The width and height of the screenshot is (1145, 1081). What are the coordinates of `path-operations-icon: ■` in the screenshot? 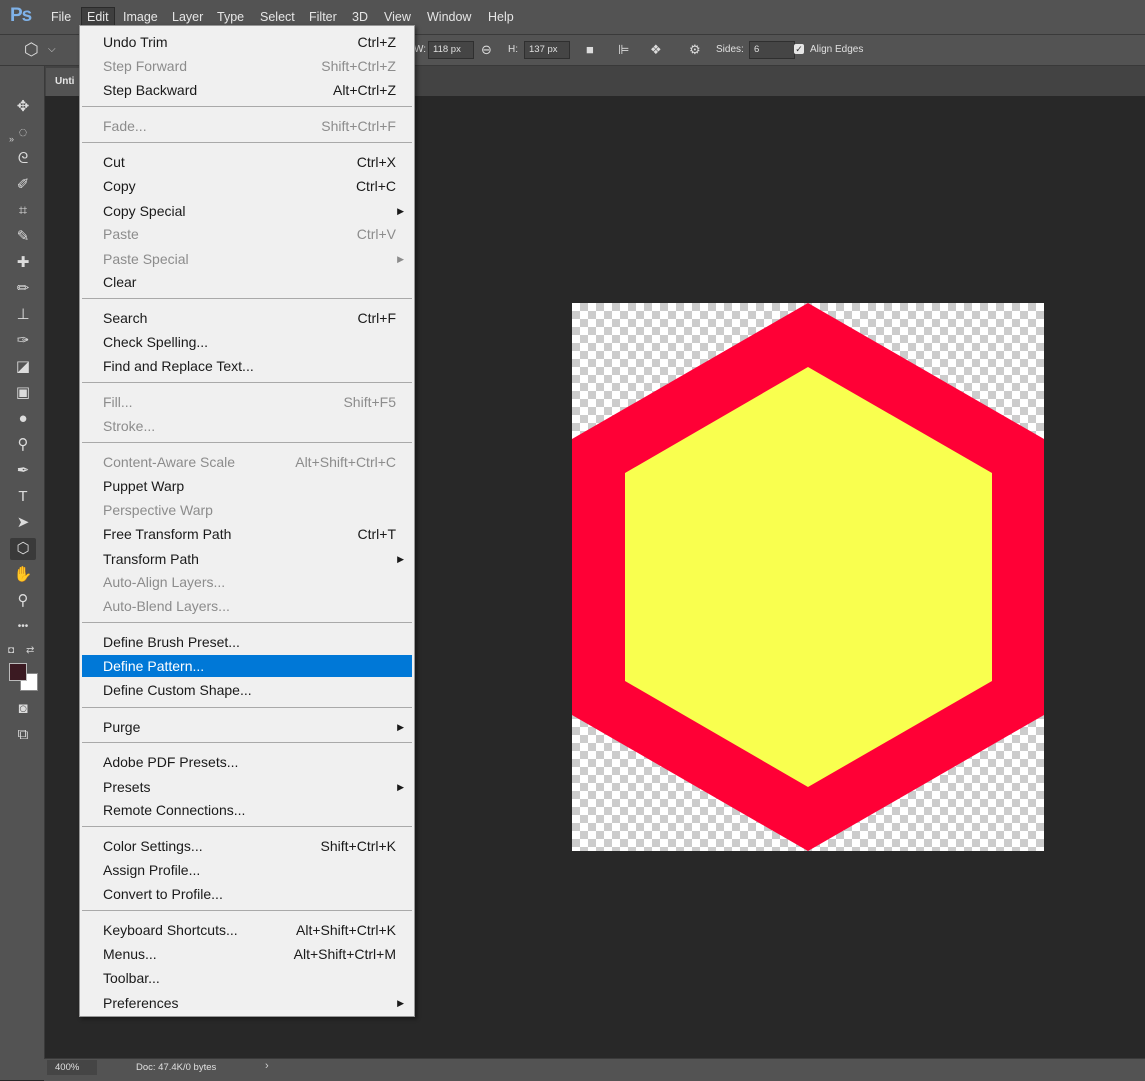 It's located at (590, 49).